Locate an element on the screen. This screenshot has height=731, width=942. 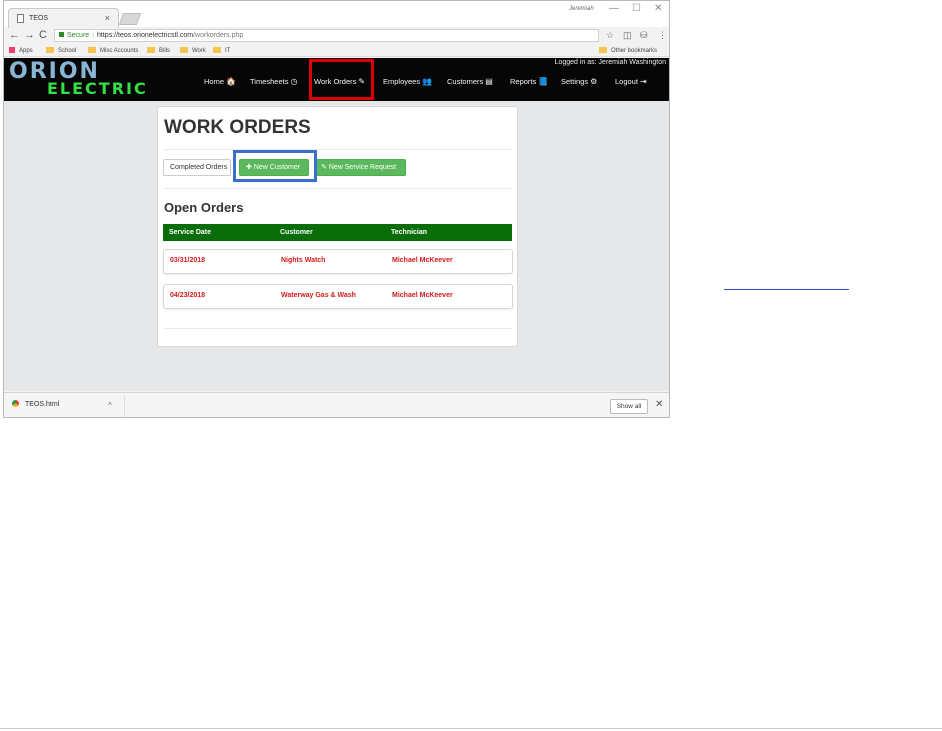
bookmark-label: Misc Accounts is located at coordinates (119, 51).